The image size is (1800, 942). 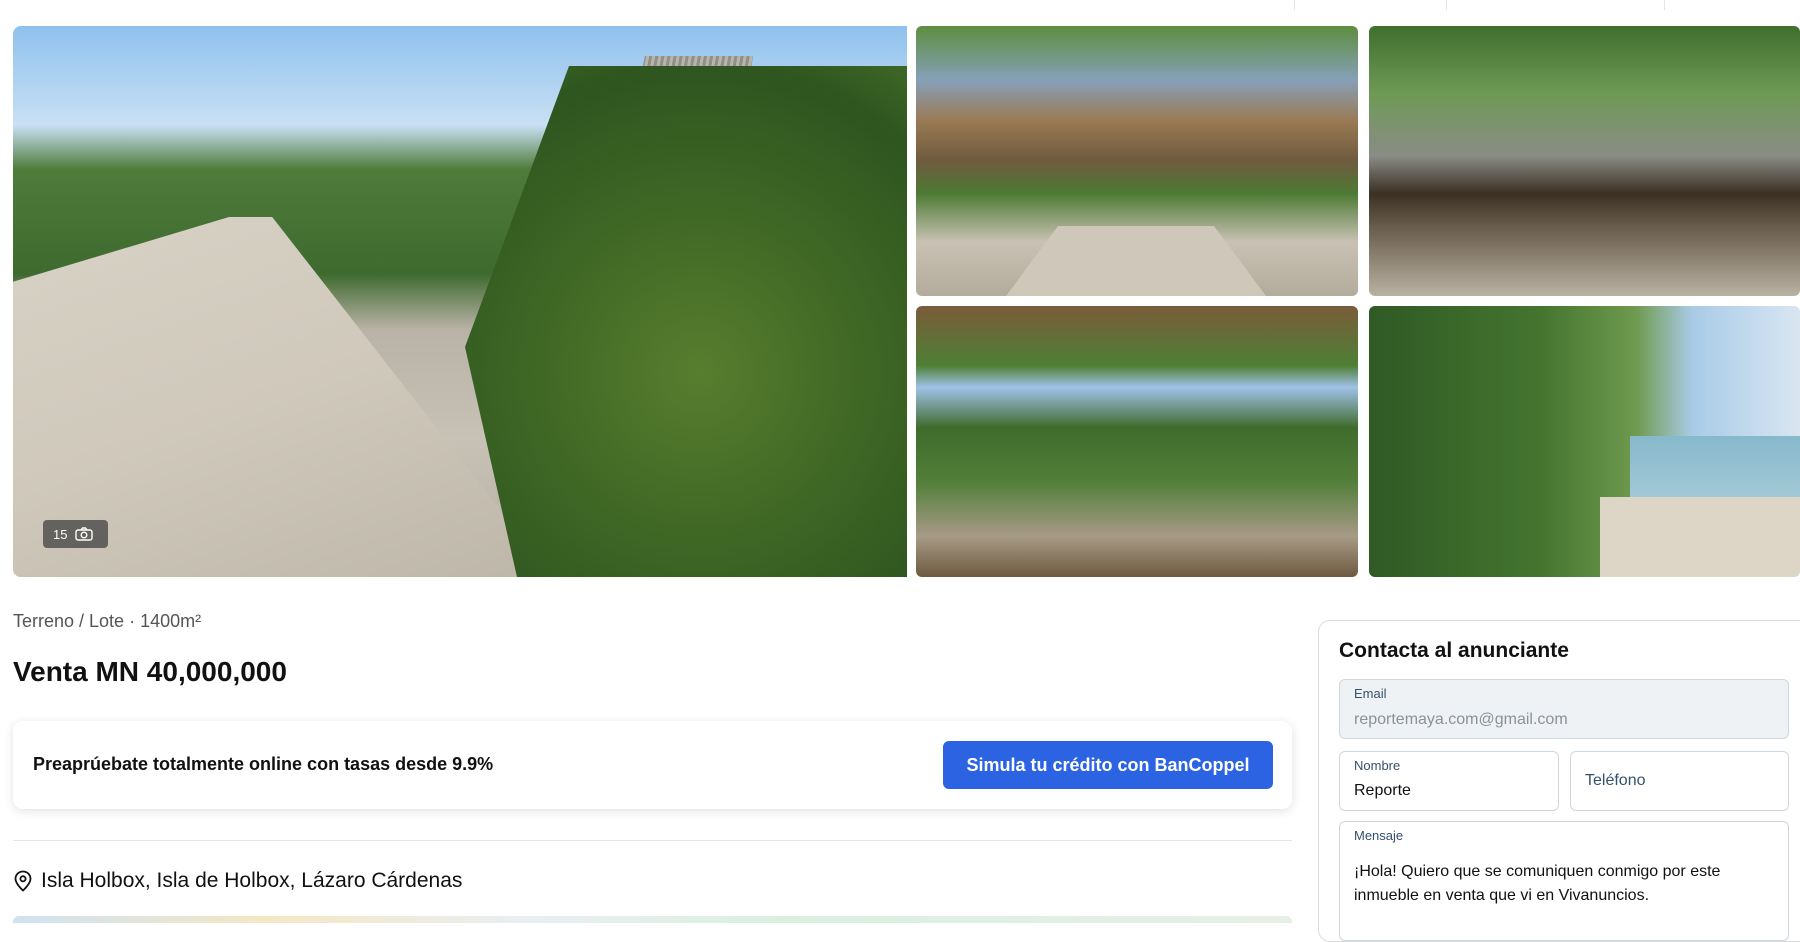 I want to click on map-pin-icon, so click(x=23, y=881).